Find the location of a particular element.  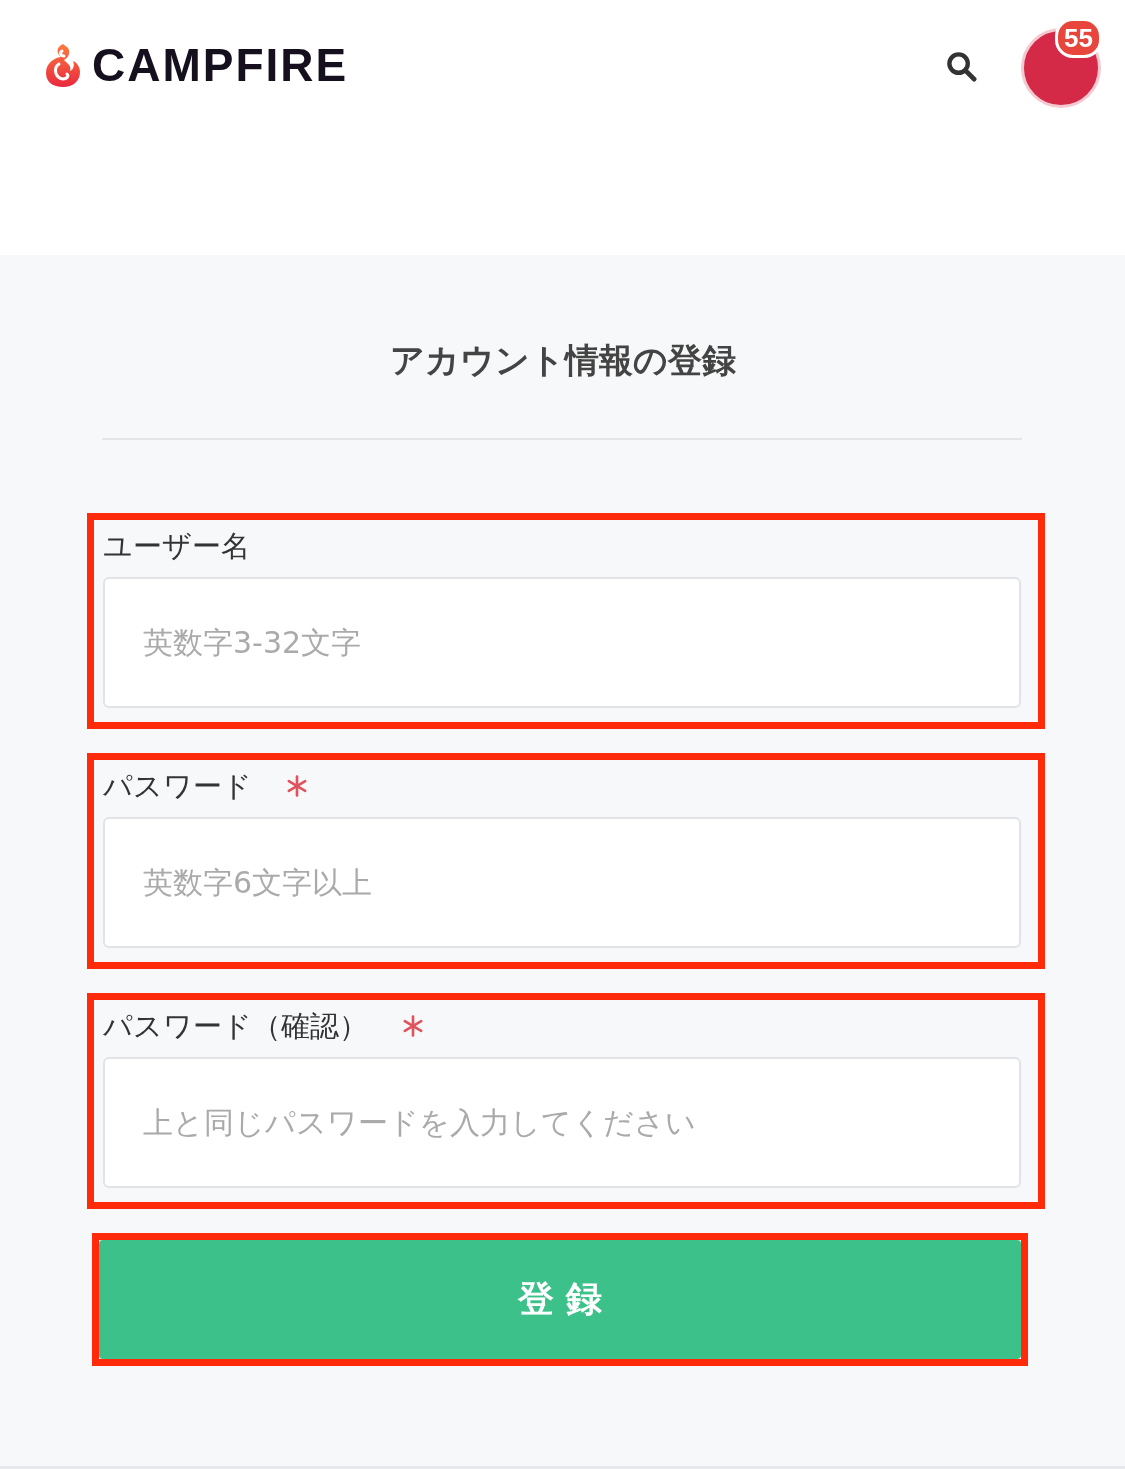

flame-logo-icon is located at coordinates (63, 65).